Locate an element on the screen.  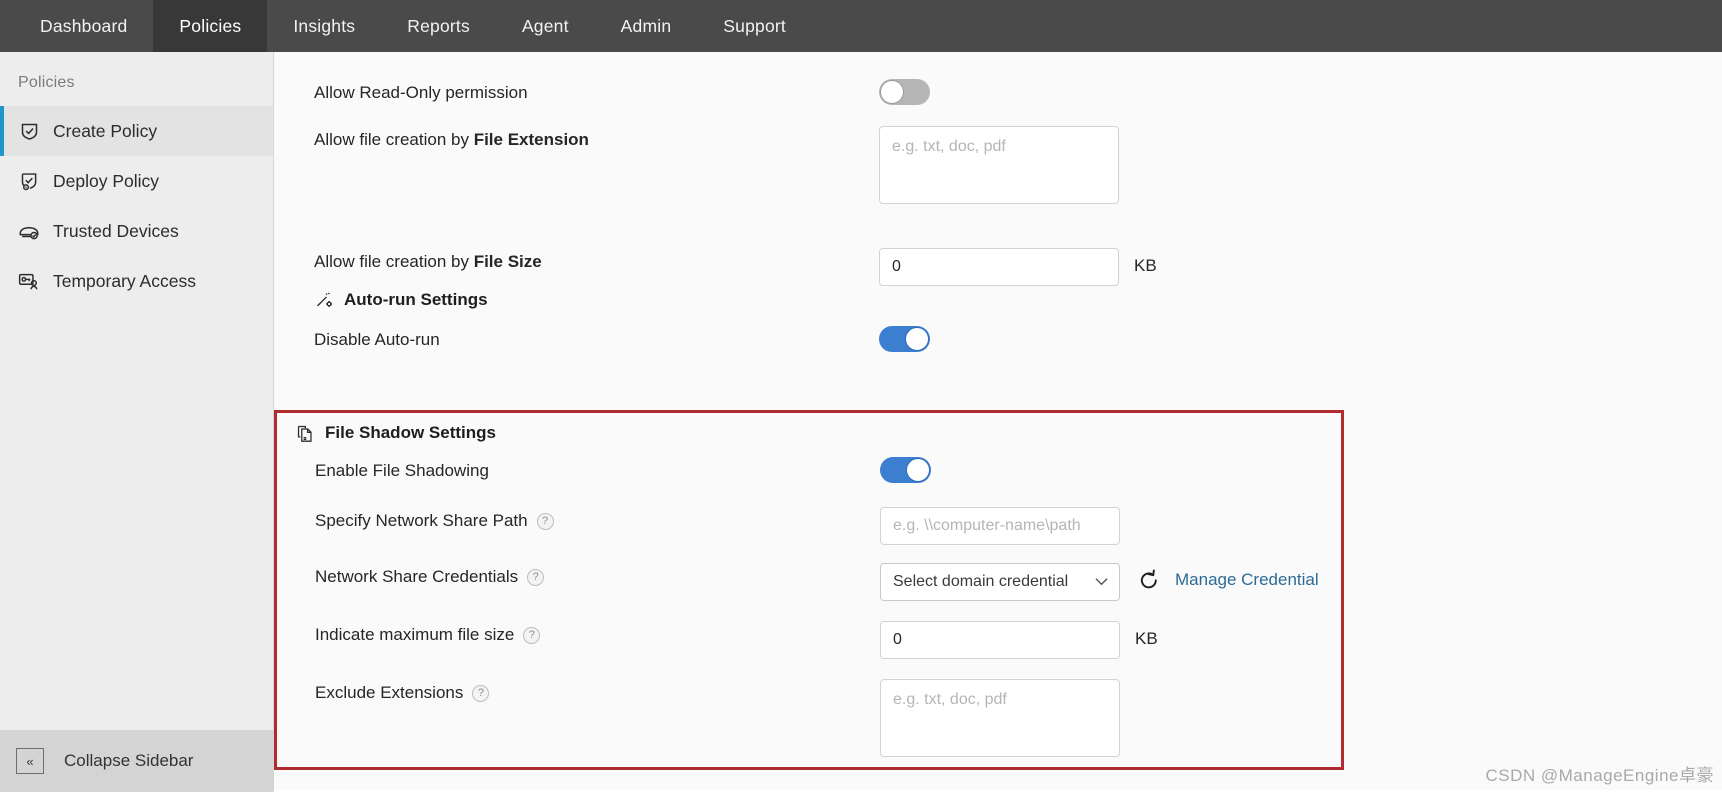
row-allow-file-size: Allow file creation by File Size KB is located at coordinates (735, 267).